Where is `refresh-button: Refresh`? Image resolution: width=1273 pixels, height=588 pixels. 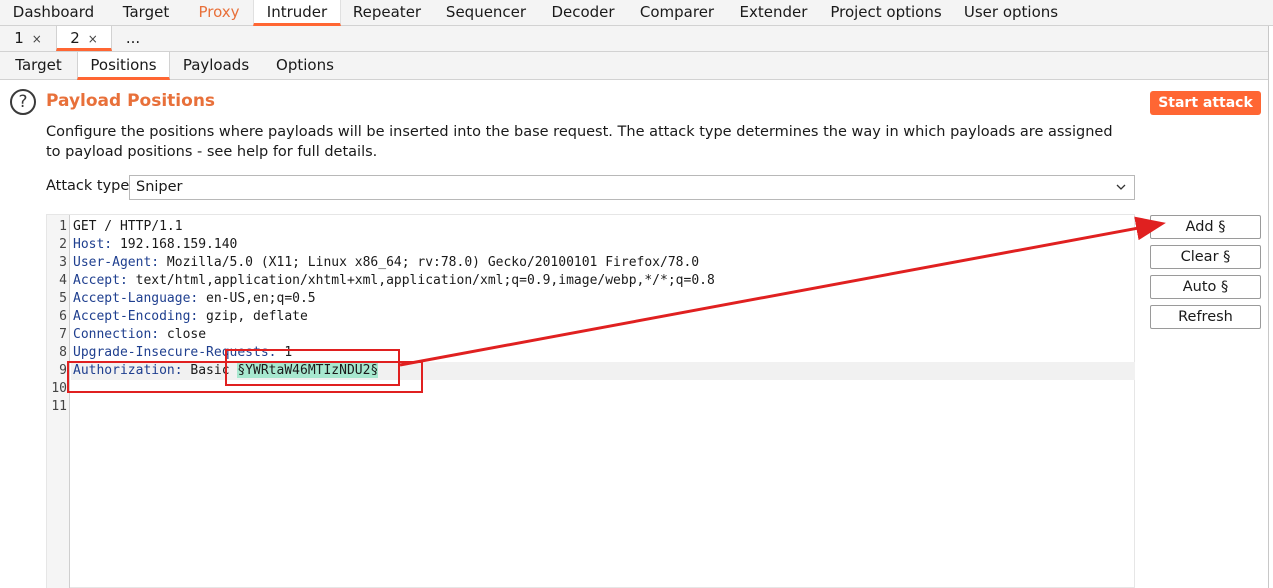
refresh-button: Refresh is located at coordinates (1205, 317).